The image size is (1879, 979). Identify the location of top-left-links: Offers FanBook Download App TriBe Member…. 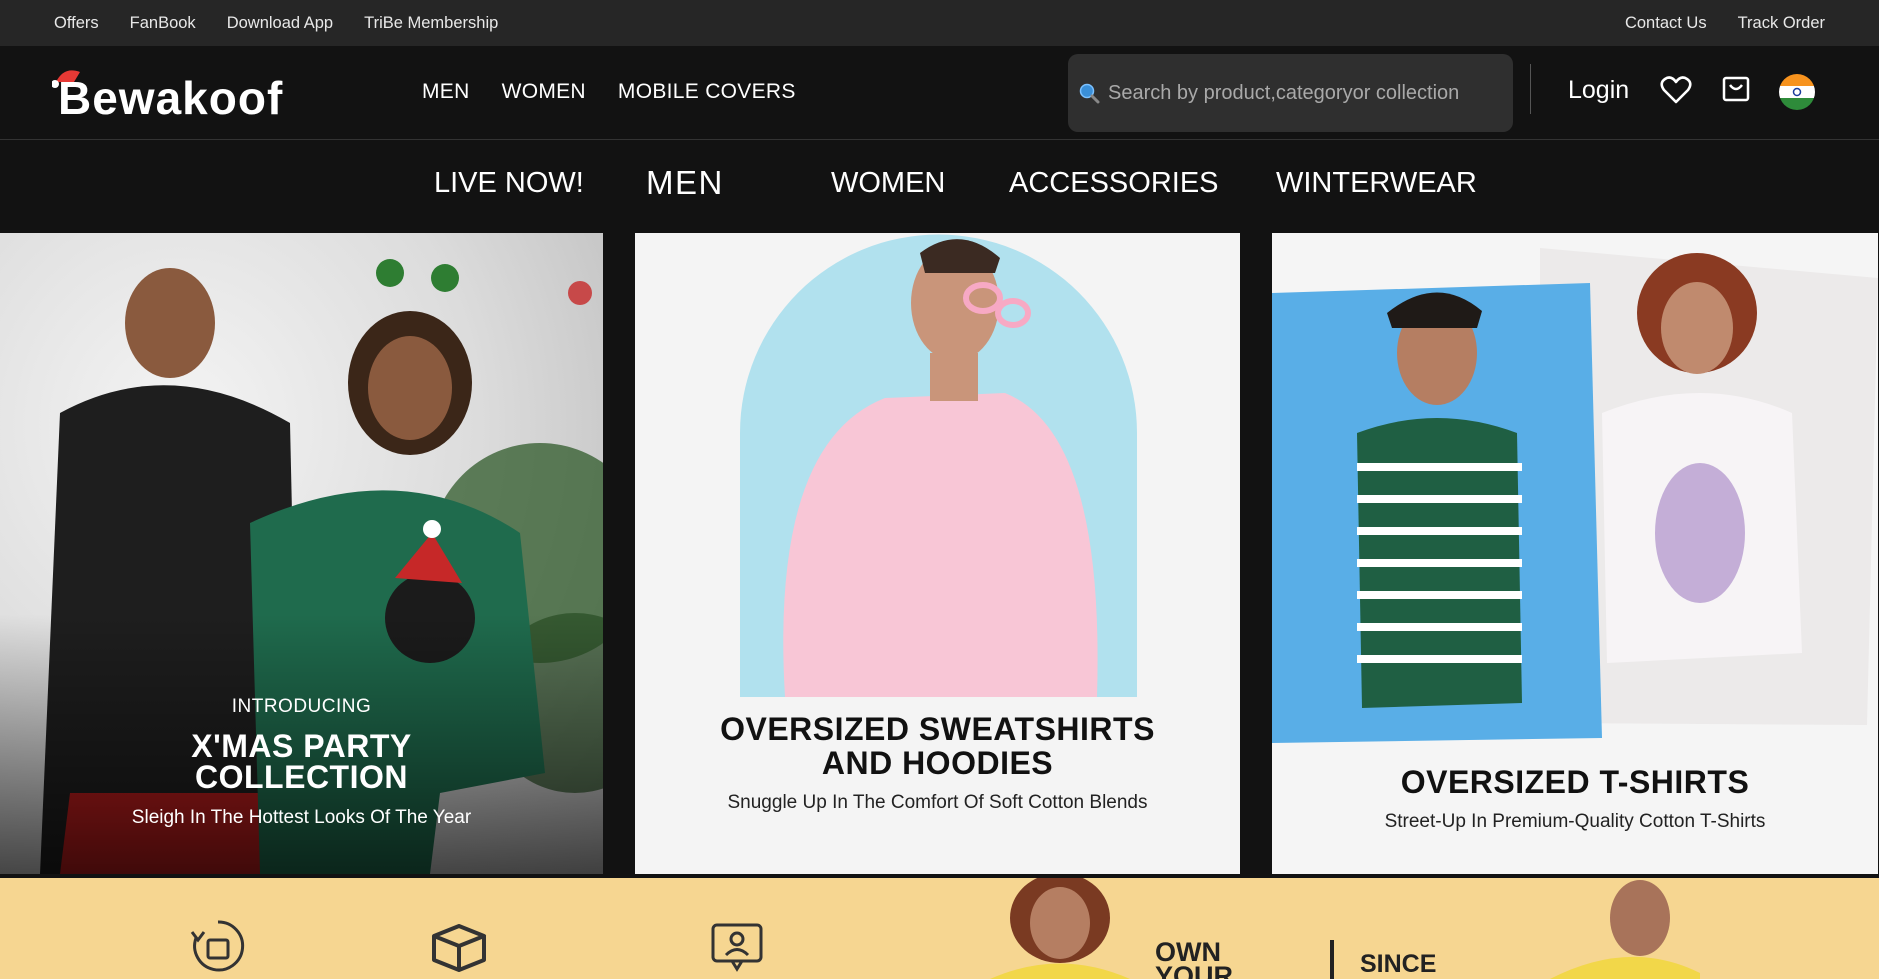
(276, 23).